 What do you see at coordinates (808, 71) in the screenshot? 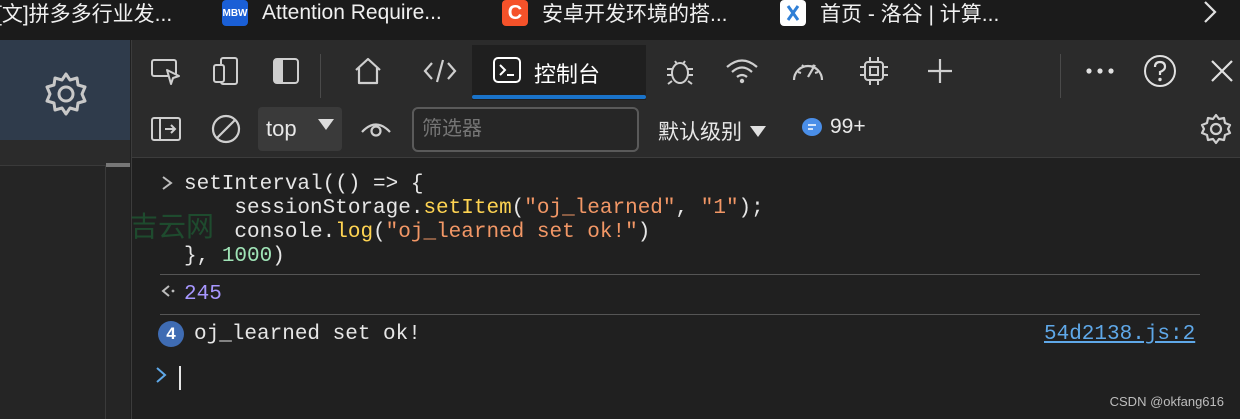
I see `performance-gauge-icon` at bounding box center [808, 71].